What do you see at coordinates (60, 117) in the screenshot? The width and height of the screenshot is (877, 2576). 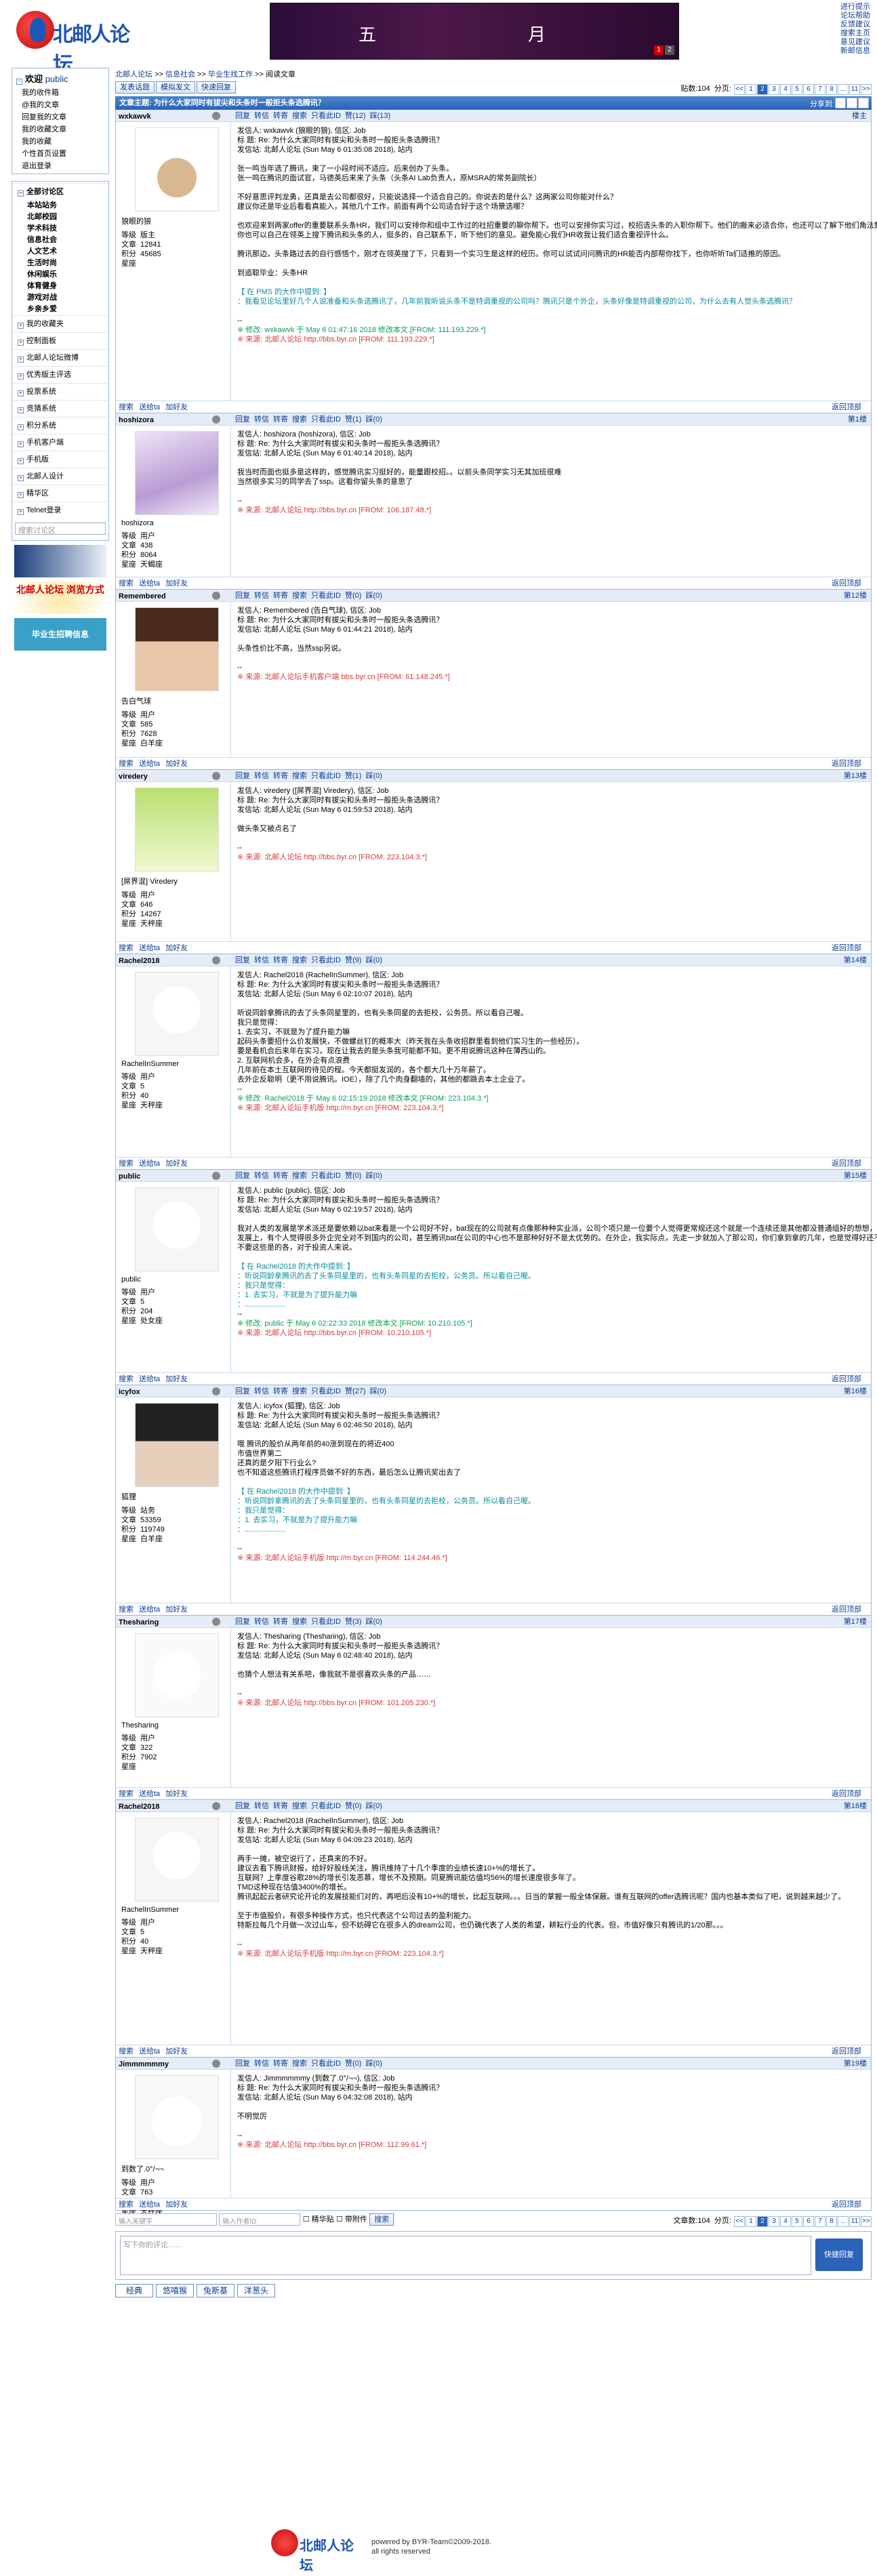 I see `sidebar-link: 回复我的文章` at bounding box center [60, 117].